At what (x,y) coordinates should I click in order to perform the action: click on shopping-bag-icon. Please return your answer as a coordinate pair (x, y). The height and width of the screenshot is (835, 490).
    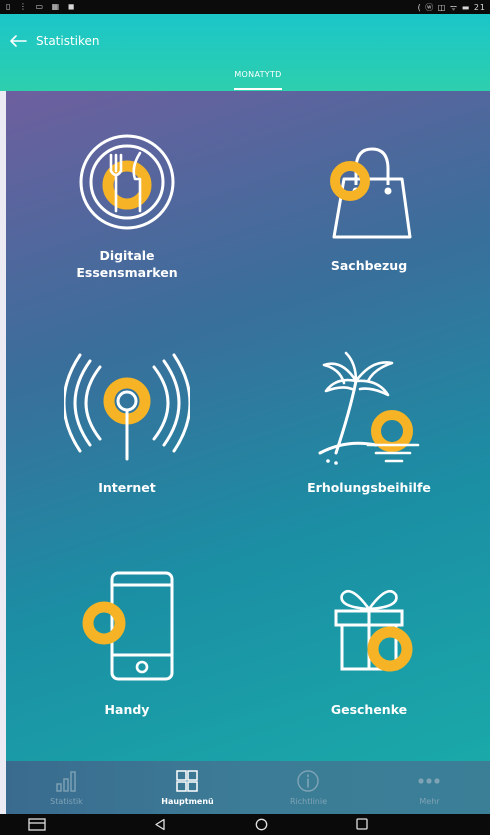
    Looking at the image, I should click on (371, 193).